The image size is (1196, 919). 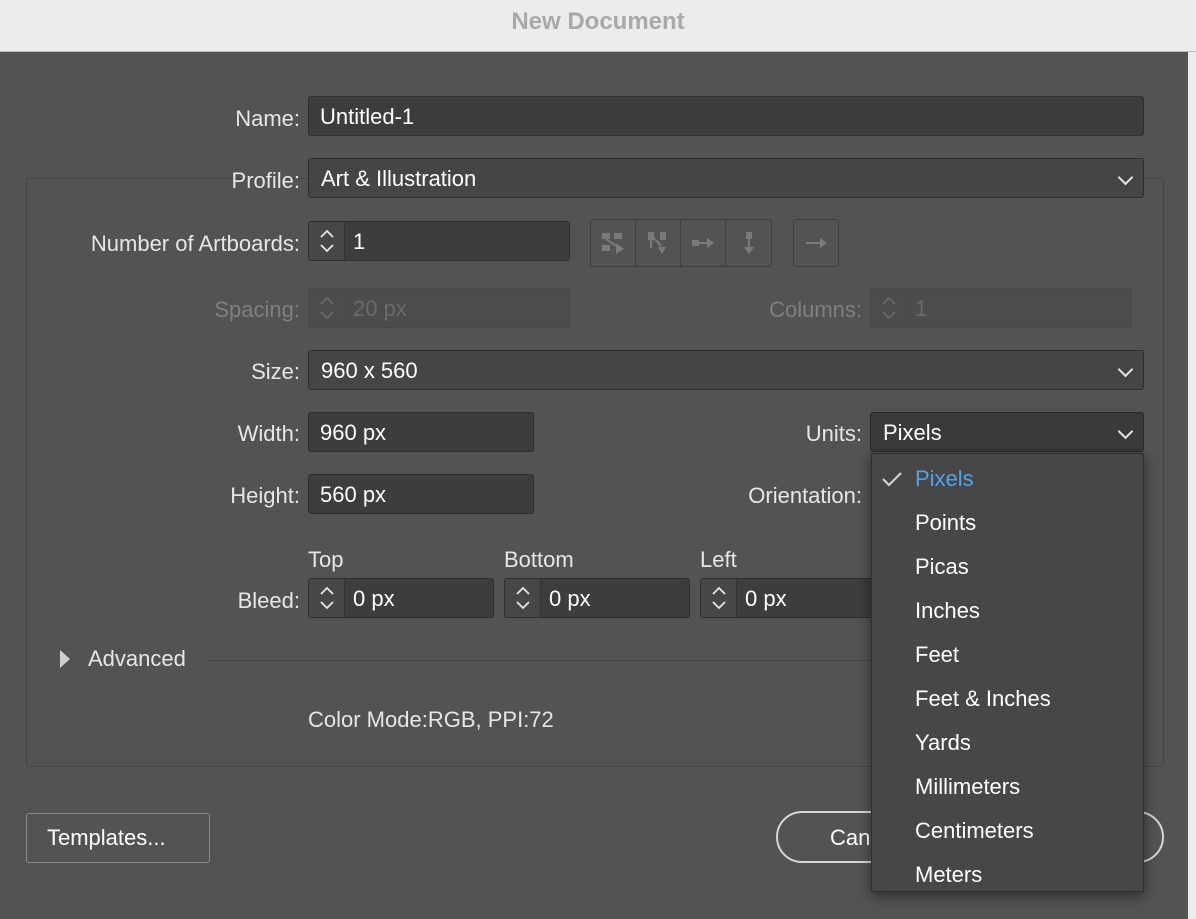 I want to click on bleed-top-stepper: 0 px, so click(x=401, y=598).